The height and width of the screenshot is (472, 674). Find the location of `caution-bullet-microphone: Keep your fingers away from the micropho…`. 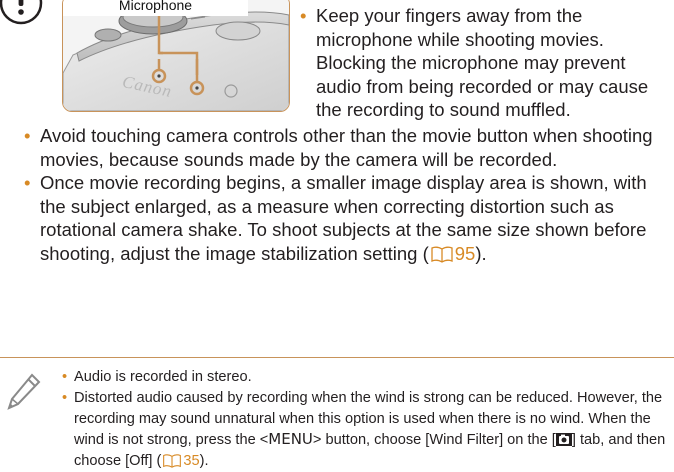

caution-bullet-microphone: Keep your fingers away from the micropho… is located at coordinates (485, 63).